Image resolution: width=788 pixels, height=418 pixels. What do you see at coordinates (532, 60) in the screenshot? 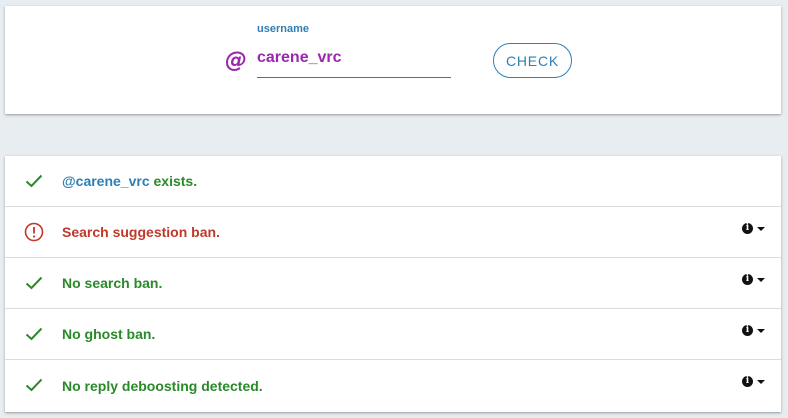
I see `check-button: CHECK` at bounding box center [532, 60].